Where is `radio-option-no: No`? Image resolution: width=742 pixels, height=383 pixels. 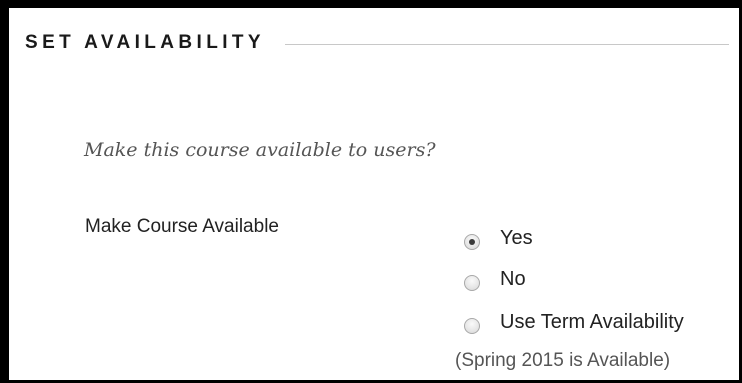
radio-option-no: No is located at coordinates (495, 279).